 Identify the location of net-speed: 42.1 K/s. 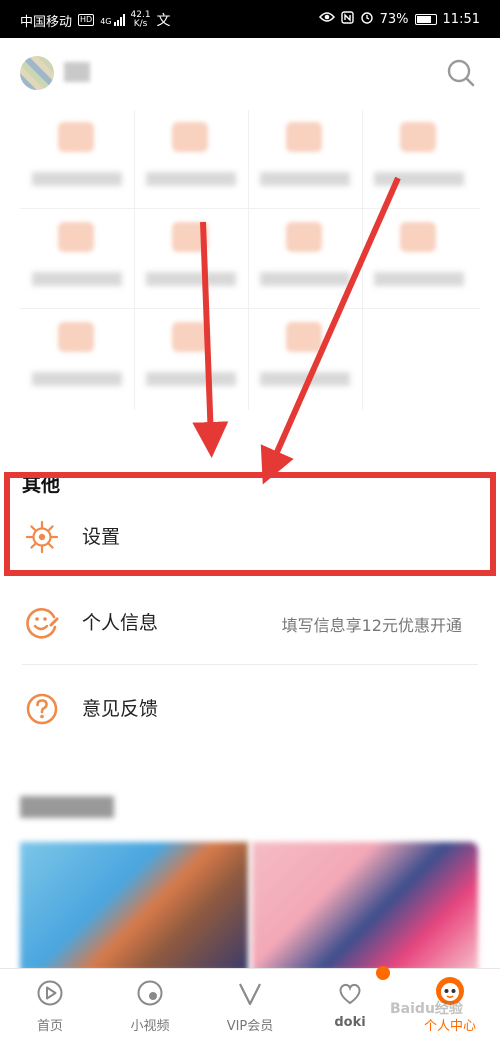
(140, 19).